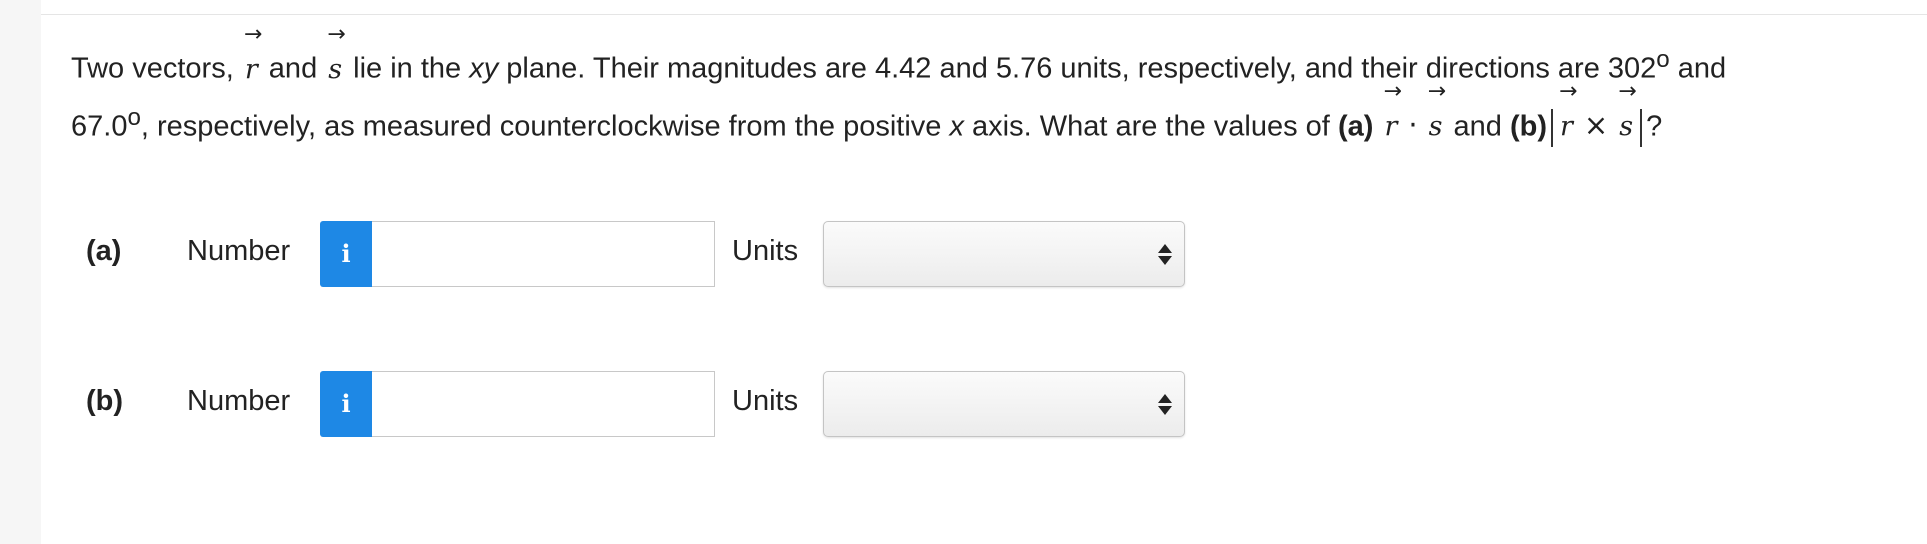 Image resolution: width=1927 pixels, height=544 pixels. Describe the element at coordinates (99, 126) in the screenshot. I see `question-fragment: 67.0` at that location.